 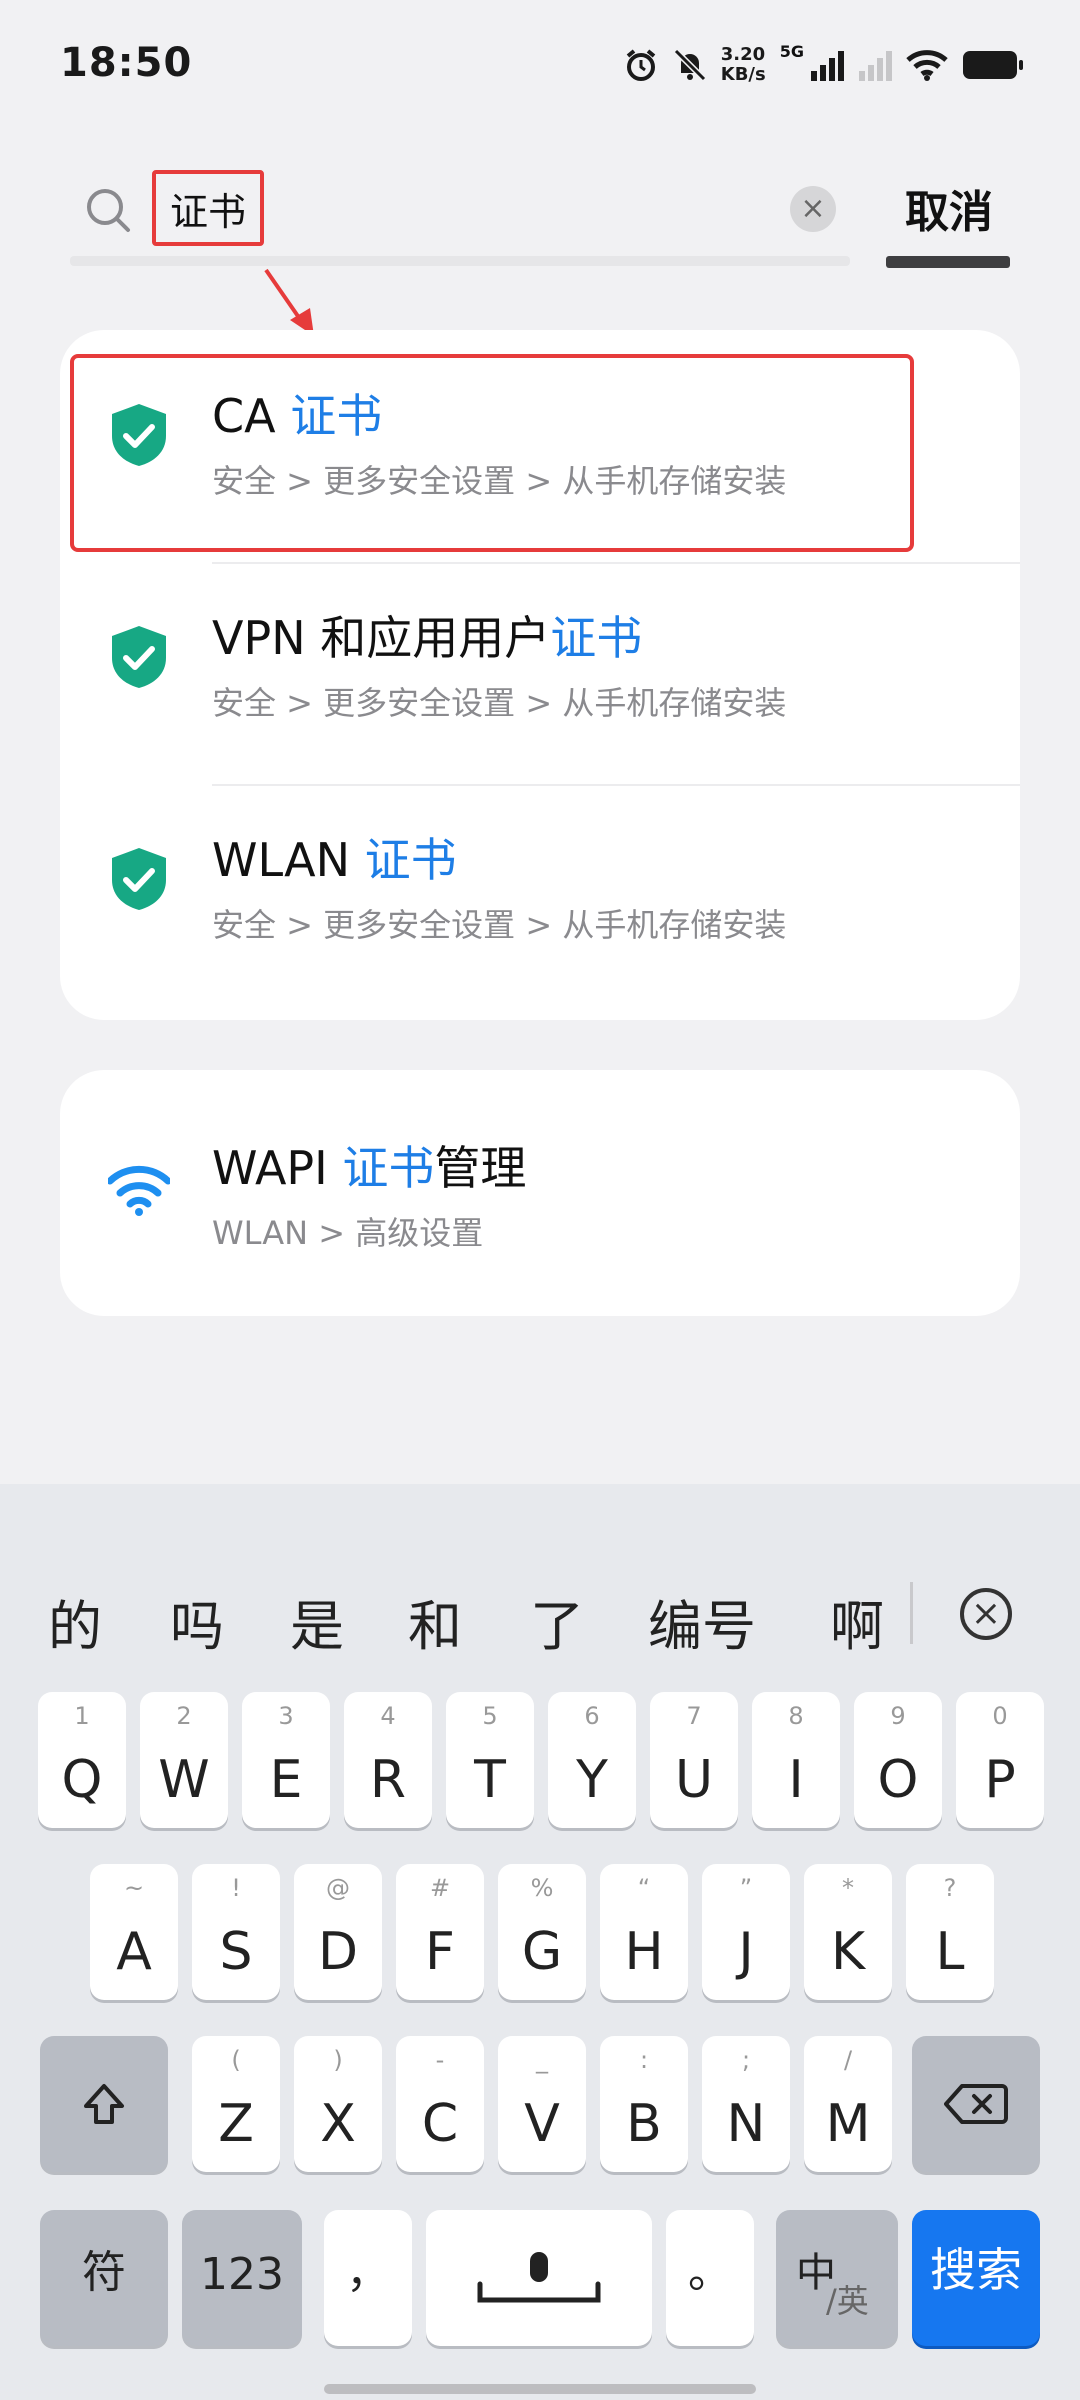 I want to click on status-time: 18:50, so click(x=126, y=63).